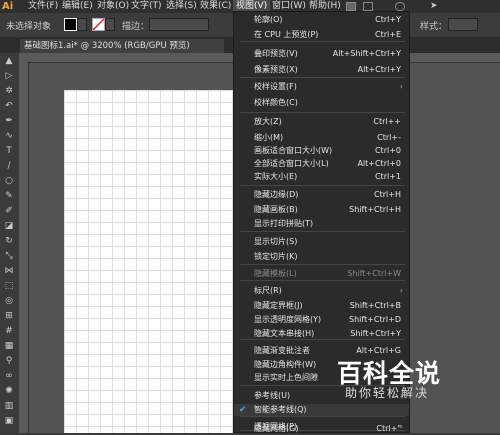  I want to click on paintbrush-icon: ✎, so click(9, 196).